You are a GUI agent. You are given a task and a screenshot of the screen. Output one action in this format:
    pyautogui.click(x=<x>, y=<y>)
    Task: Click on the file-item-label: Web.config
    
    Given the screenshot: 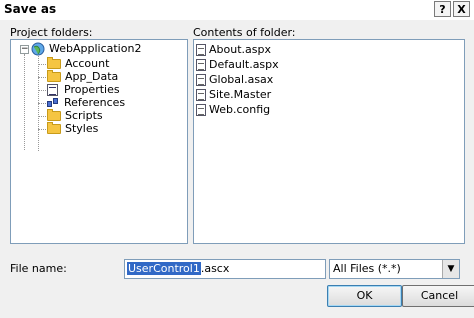 What is the action you would take?
    pyautogui.click(x=240, y=109)
    